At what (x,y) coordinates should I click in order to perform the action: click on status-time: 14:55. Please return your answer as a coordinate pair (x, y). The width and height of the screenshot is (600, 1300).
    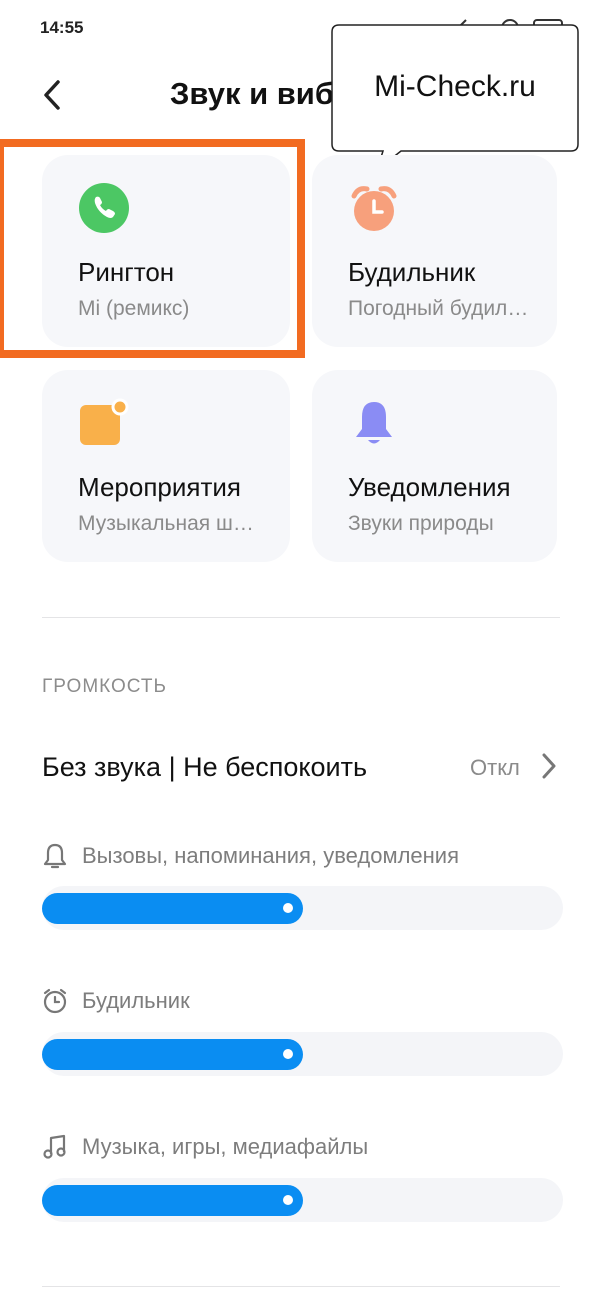
    Looking at the image, I should click on (62, 27).